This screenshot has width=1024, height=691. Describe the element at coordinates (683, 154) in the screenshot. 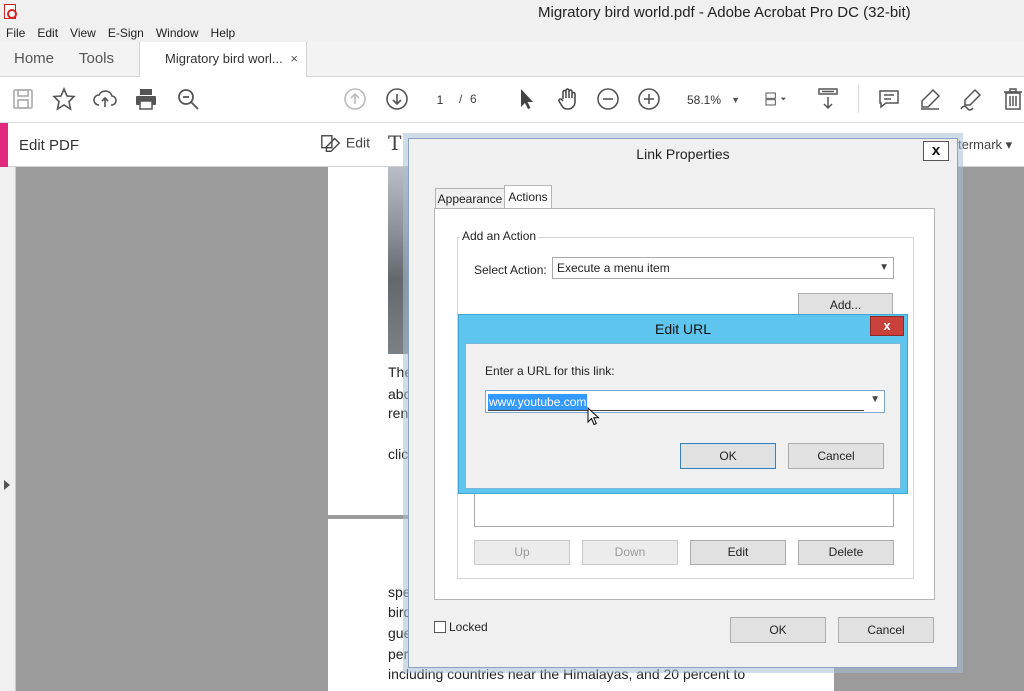

I see `dialog-title: Link Properties` at that location.